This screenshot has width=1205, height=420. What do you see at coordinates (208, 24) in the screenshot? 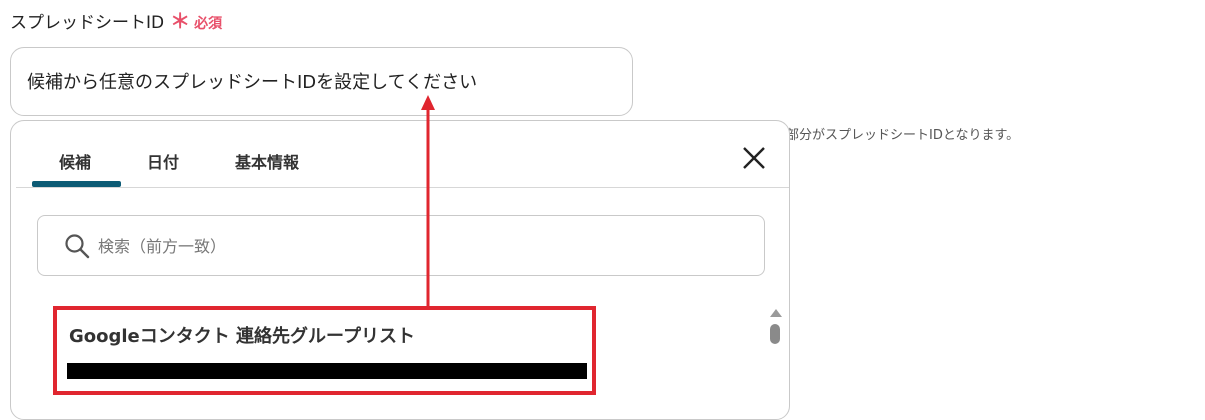
I see `required-badge: 必須` at bounding box center [208, 24].